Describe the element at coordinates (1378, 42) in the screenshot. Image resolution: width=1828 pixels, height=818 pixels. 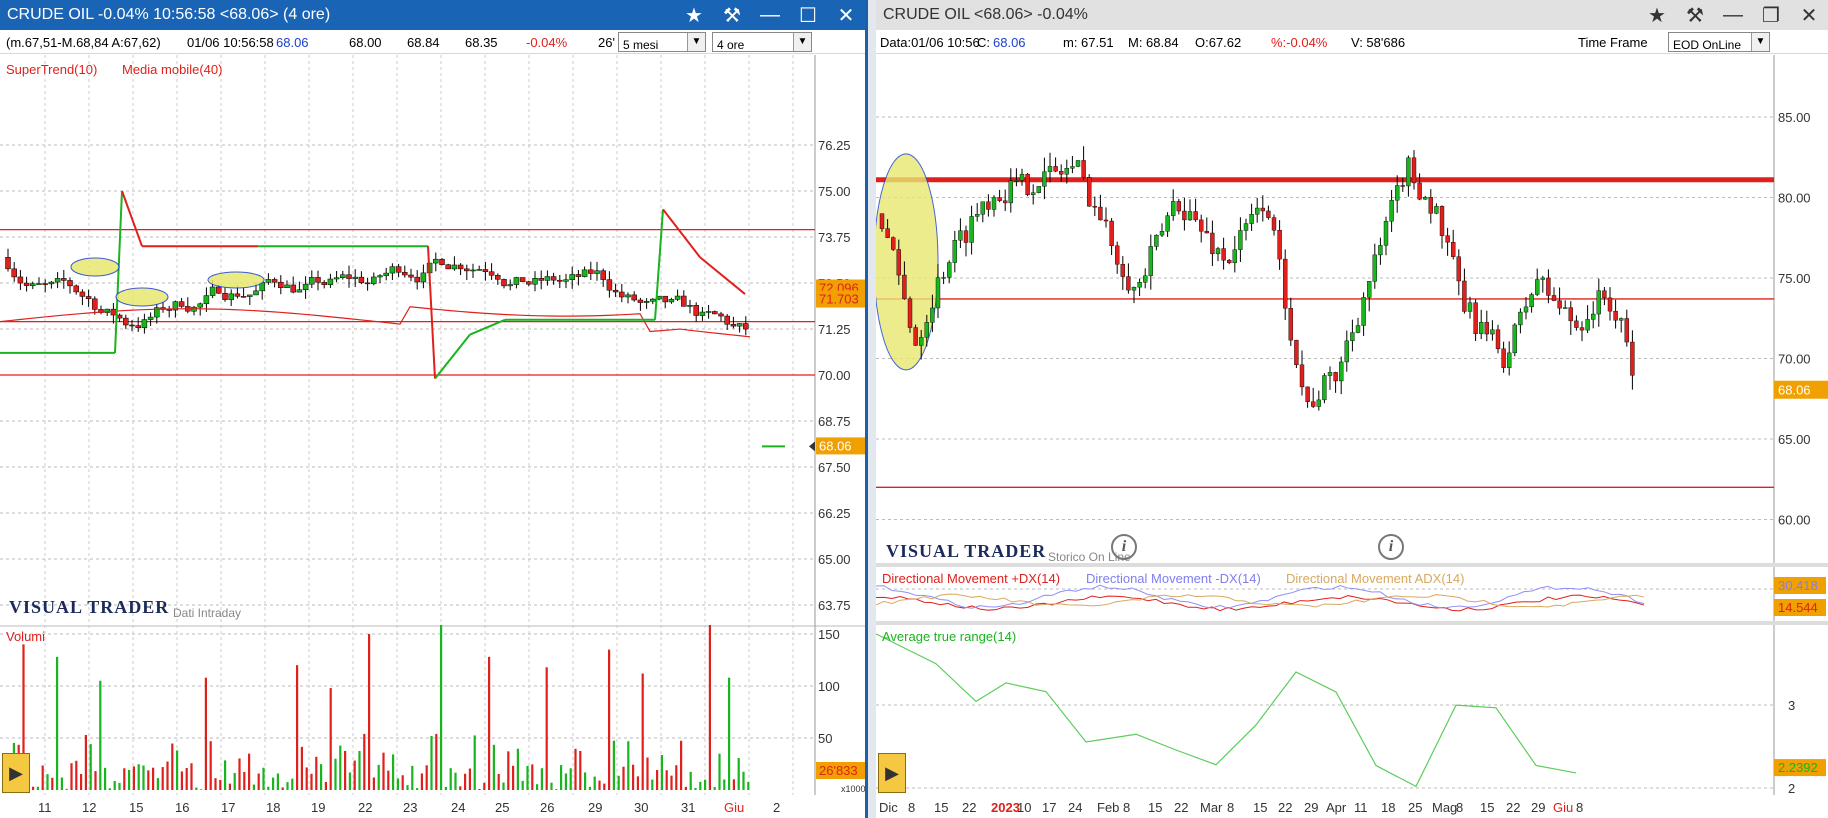
I see `volume-readout: V: 58'686` at that location.